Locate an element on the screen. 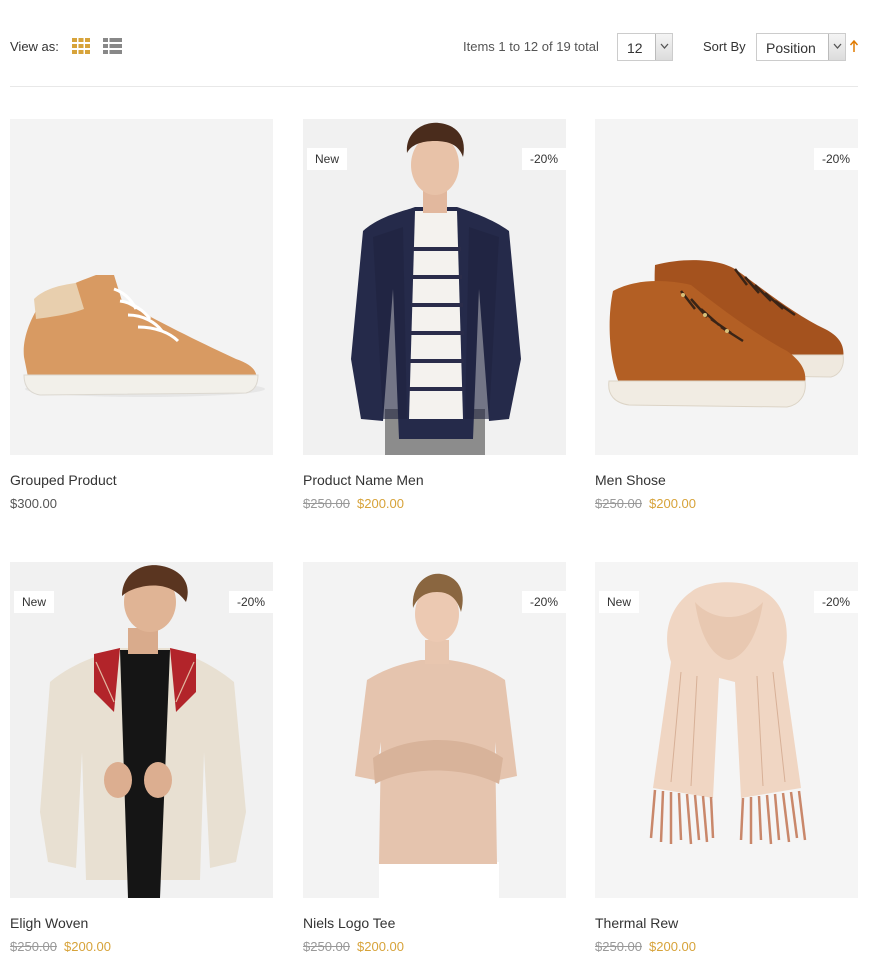  limiter-value: 12 is located at coordinates (635, 48).